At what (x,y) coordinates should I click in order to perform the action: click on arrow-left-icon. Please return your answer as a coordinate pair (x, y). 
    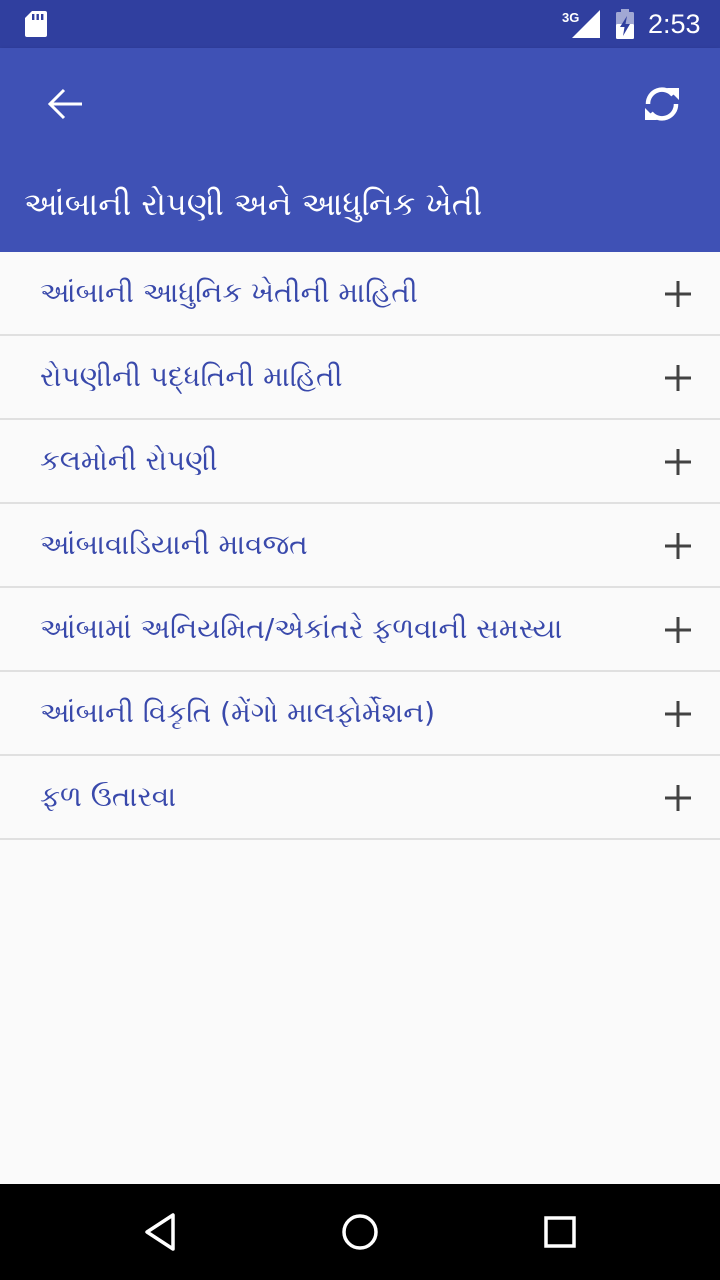
    Looking at the image, I should click on (64, 104).